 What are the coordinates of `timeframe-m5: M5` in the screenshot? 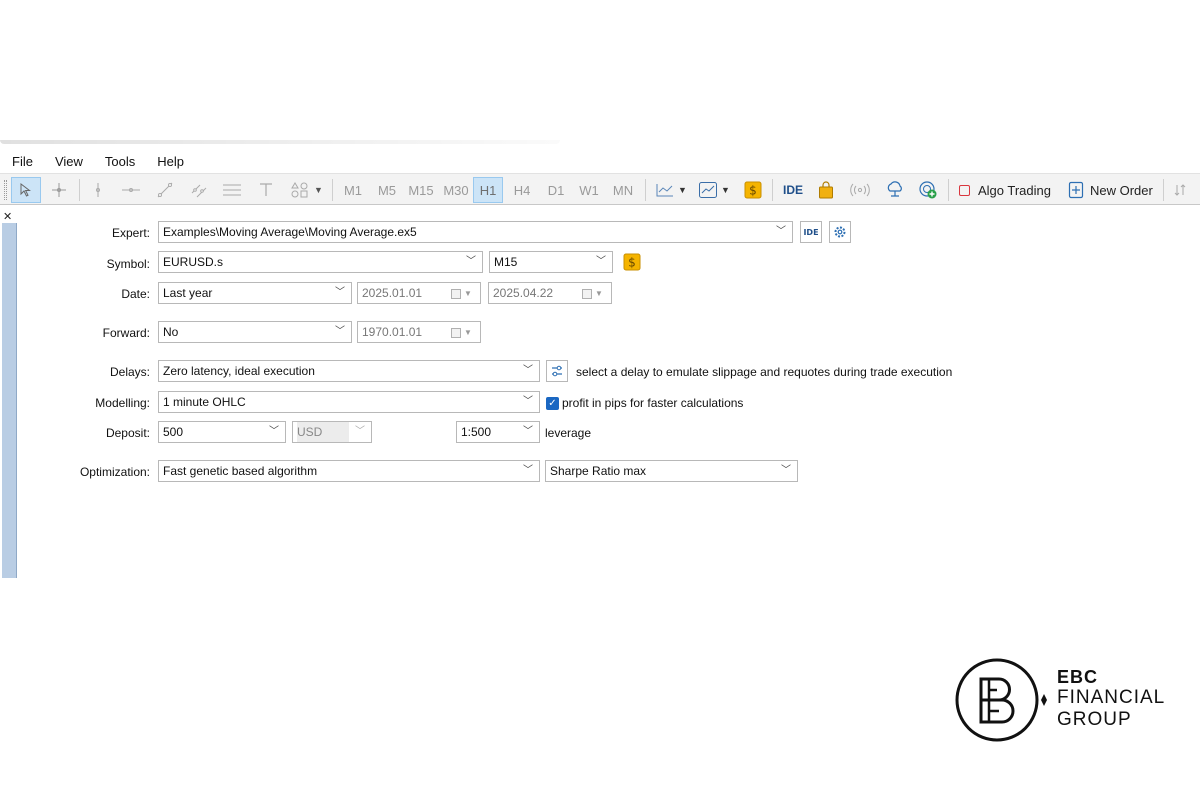 It's located at (387, 190).